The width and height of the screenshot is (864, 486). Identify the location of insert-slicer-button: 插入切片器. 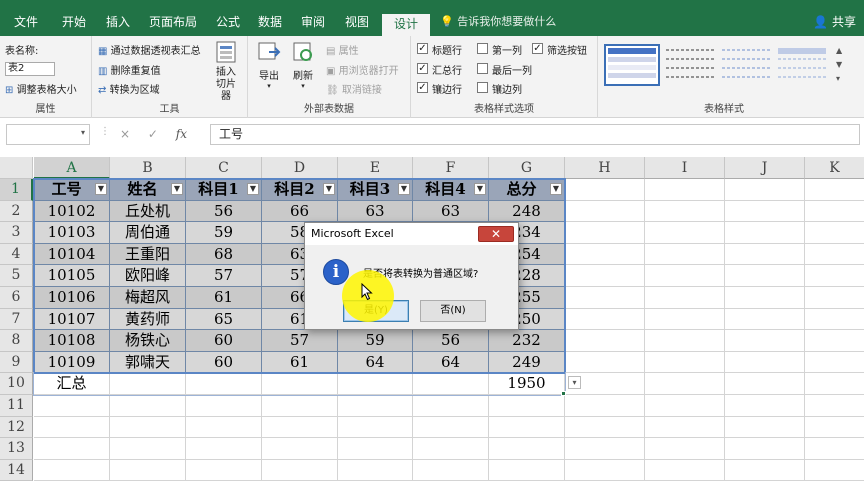
(226, 71).